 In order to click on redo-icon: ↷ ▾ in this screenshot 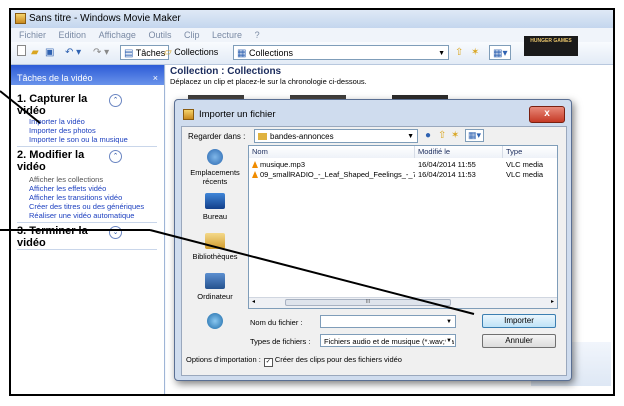, I will do `click(101, 52)`.